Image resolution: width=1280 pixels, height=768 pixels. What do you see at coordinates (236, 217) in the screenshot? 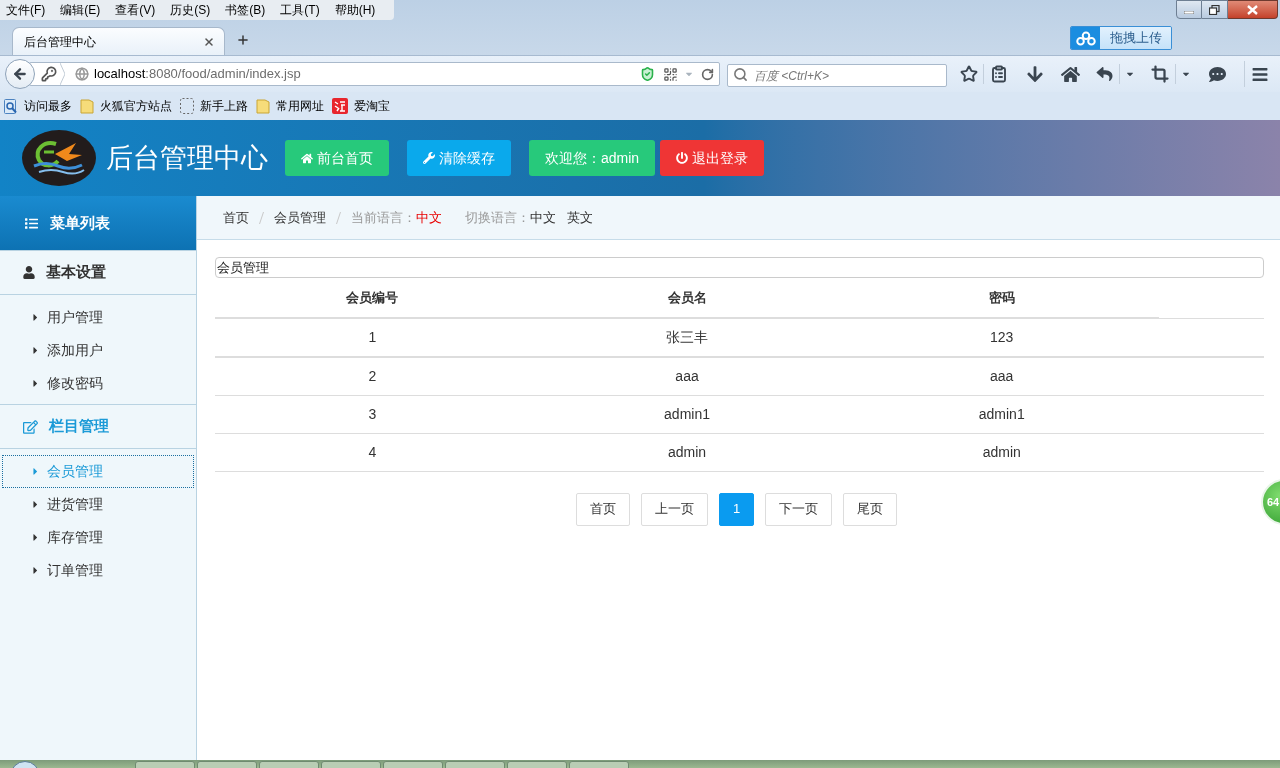
I see `breadcrumb-link: 首页` at bounding box center [236, 217].